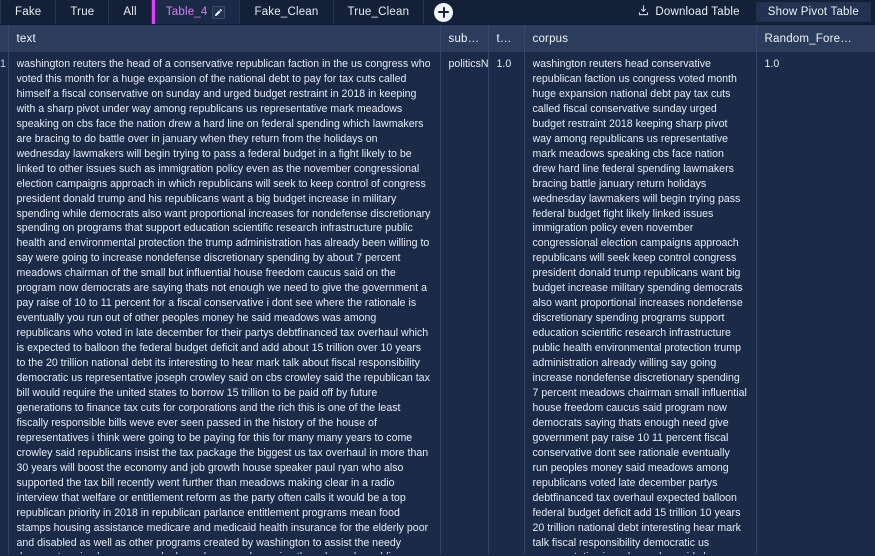  I want to click on show-pivot-table-button: Show Pivot Table, so click(813, 12).